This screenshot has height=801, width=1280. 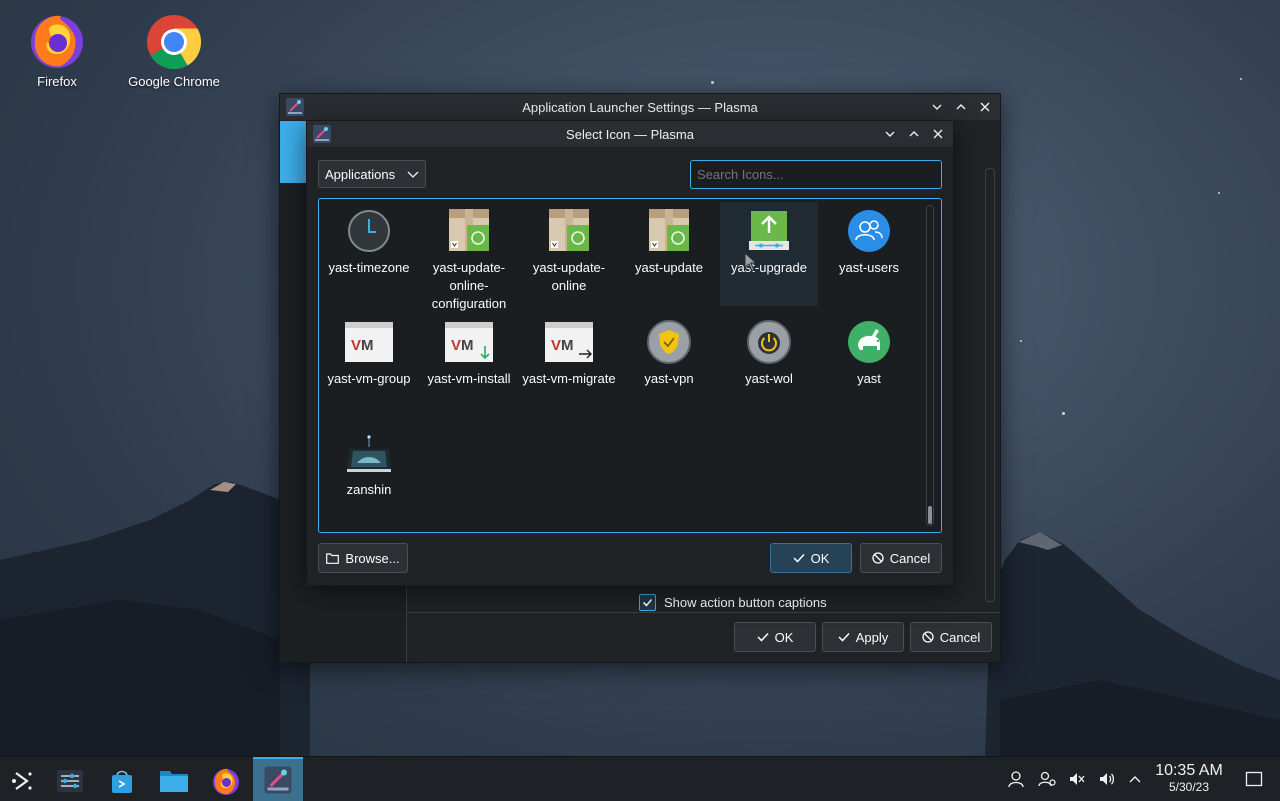 I want to click on dialog-cancel-button: Cancel, so click(x=901, y=558).